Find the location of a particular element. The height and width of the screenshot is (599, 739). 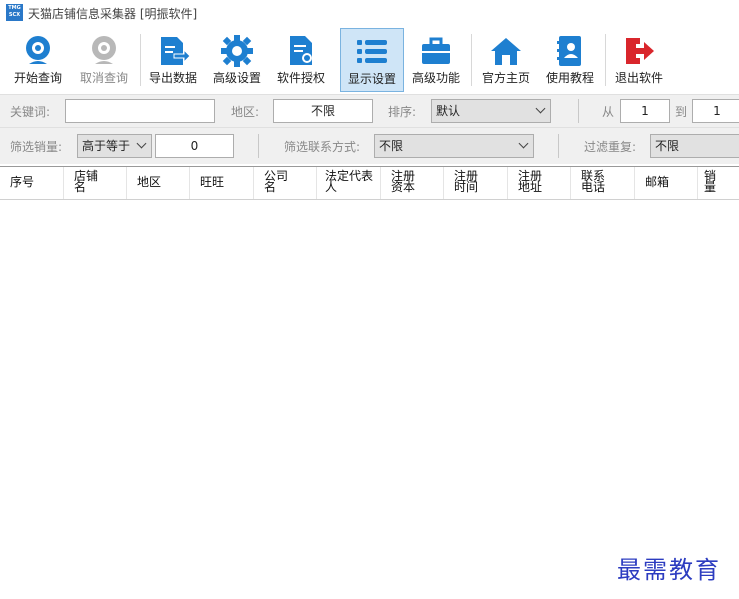

license-document-icon is located at coordinates (301, 50).